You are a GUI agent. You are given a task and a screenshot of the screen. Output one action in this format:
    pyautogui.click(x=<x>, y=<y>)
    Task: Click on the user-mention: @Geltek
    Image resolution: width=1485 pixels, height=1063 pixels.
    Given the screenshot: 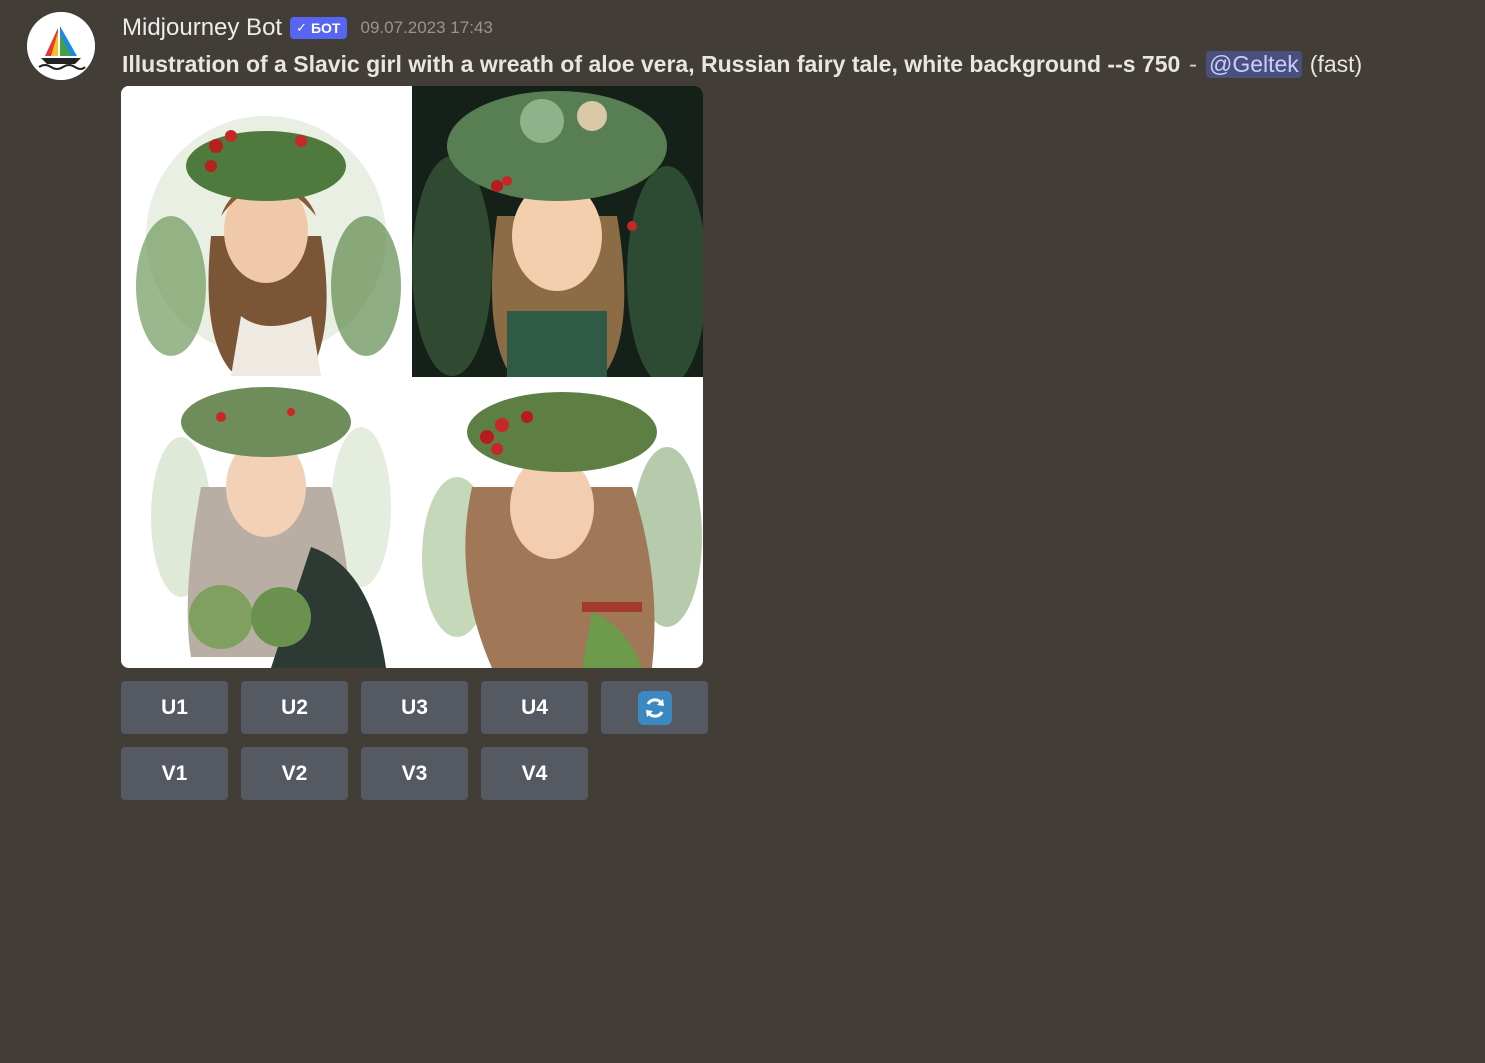 What is the action you would take?
    pyautogui.click(x=1253, y=64)
    